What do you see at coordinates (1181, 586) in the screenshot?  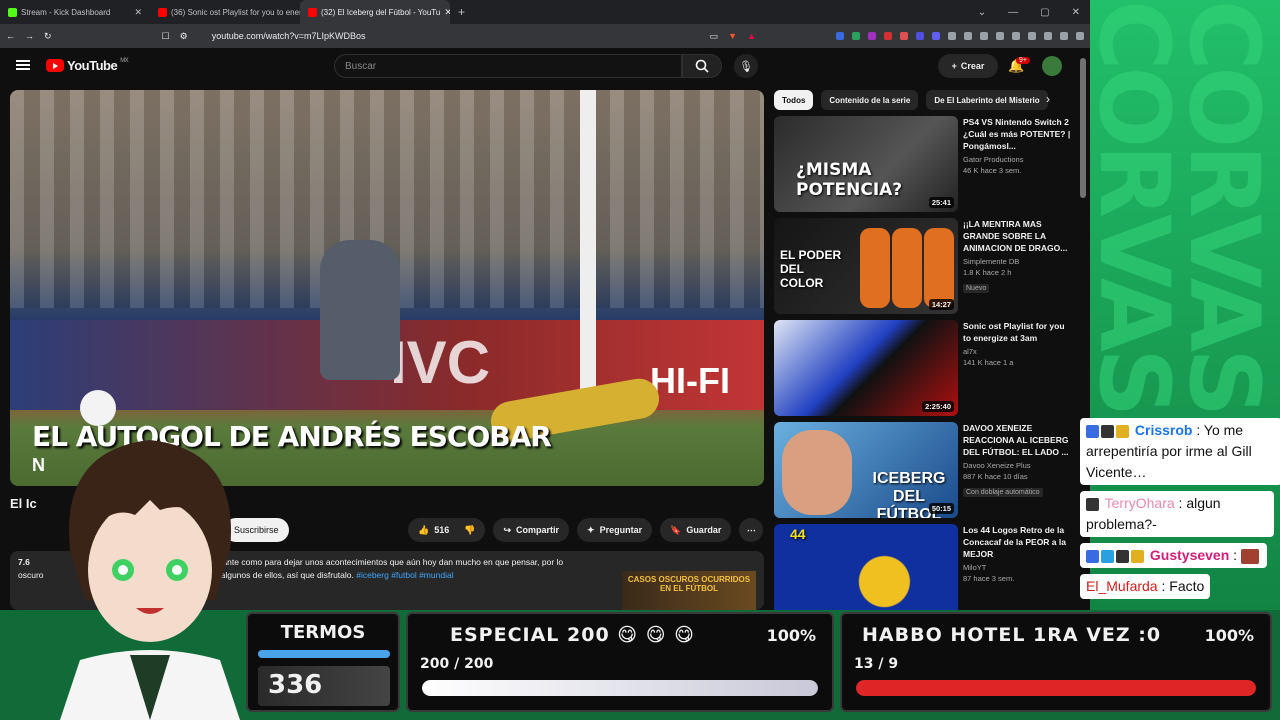 I see `chat-text: : Facto` at bounding box center [1181, 586].